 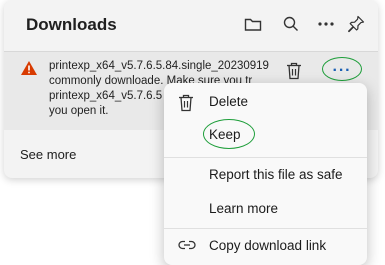 What do you see at coordinates (276, 174) in the screenshot?
I see `menu-label-report: Report this file as safe` at bounding box center [276, 174].